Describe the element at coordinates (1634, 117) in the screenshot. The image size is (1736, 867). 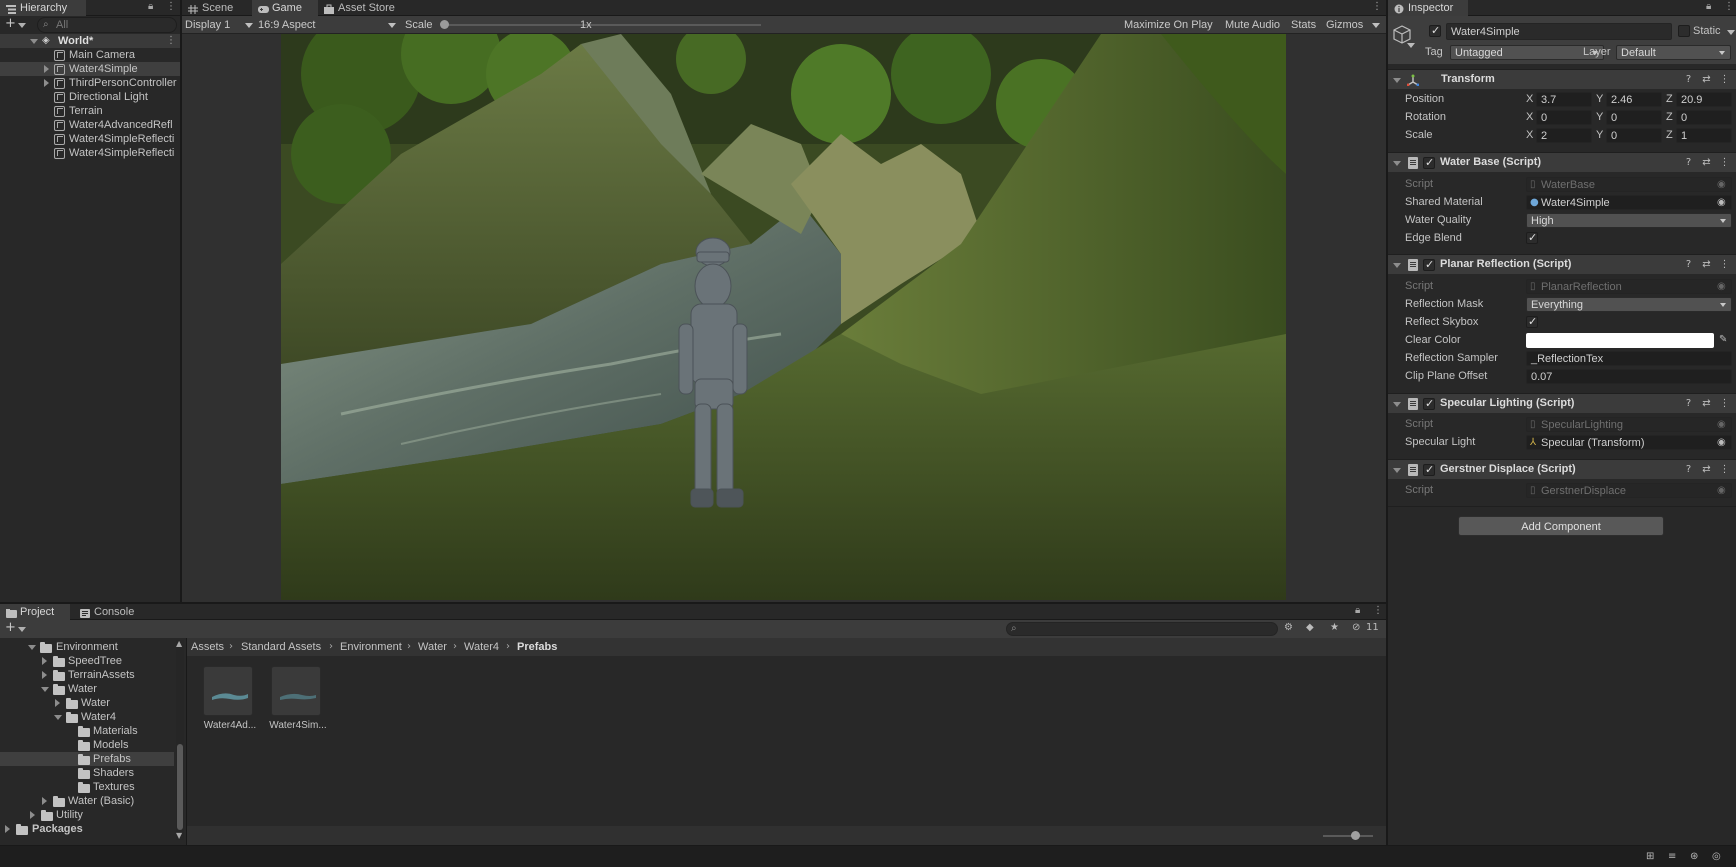
I see `rotation-y-field: 0` at that location.